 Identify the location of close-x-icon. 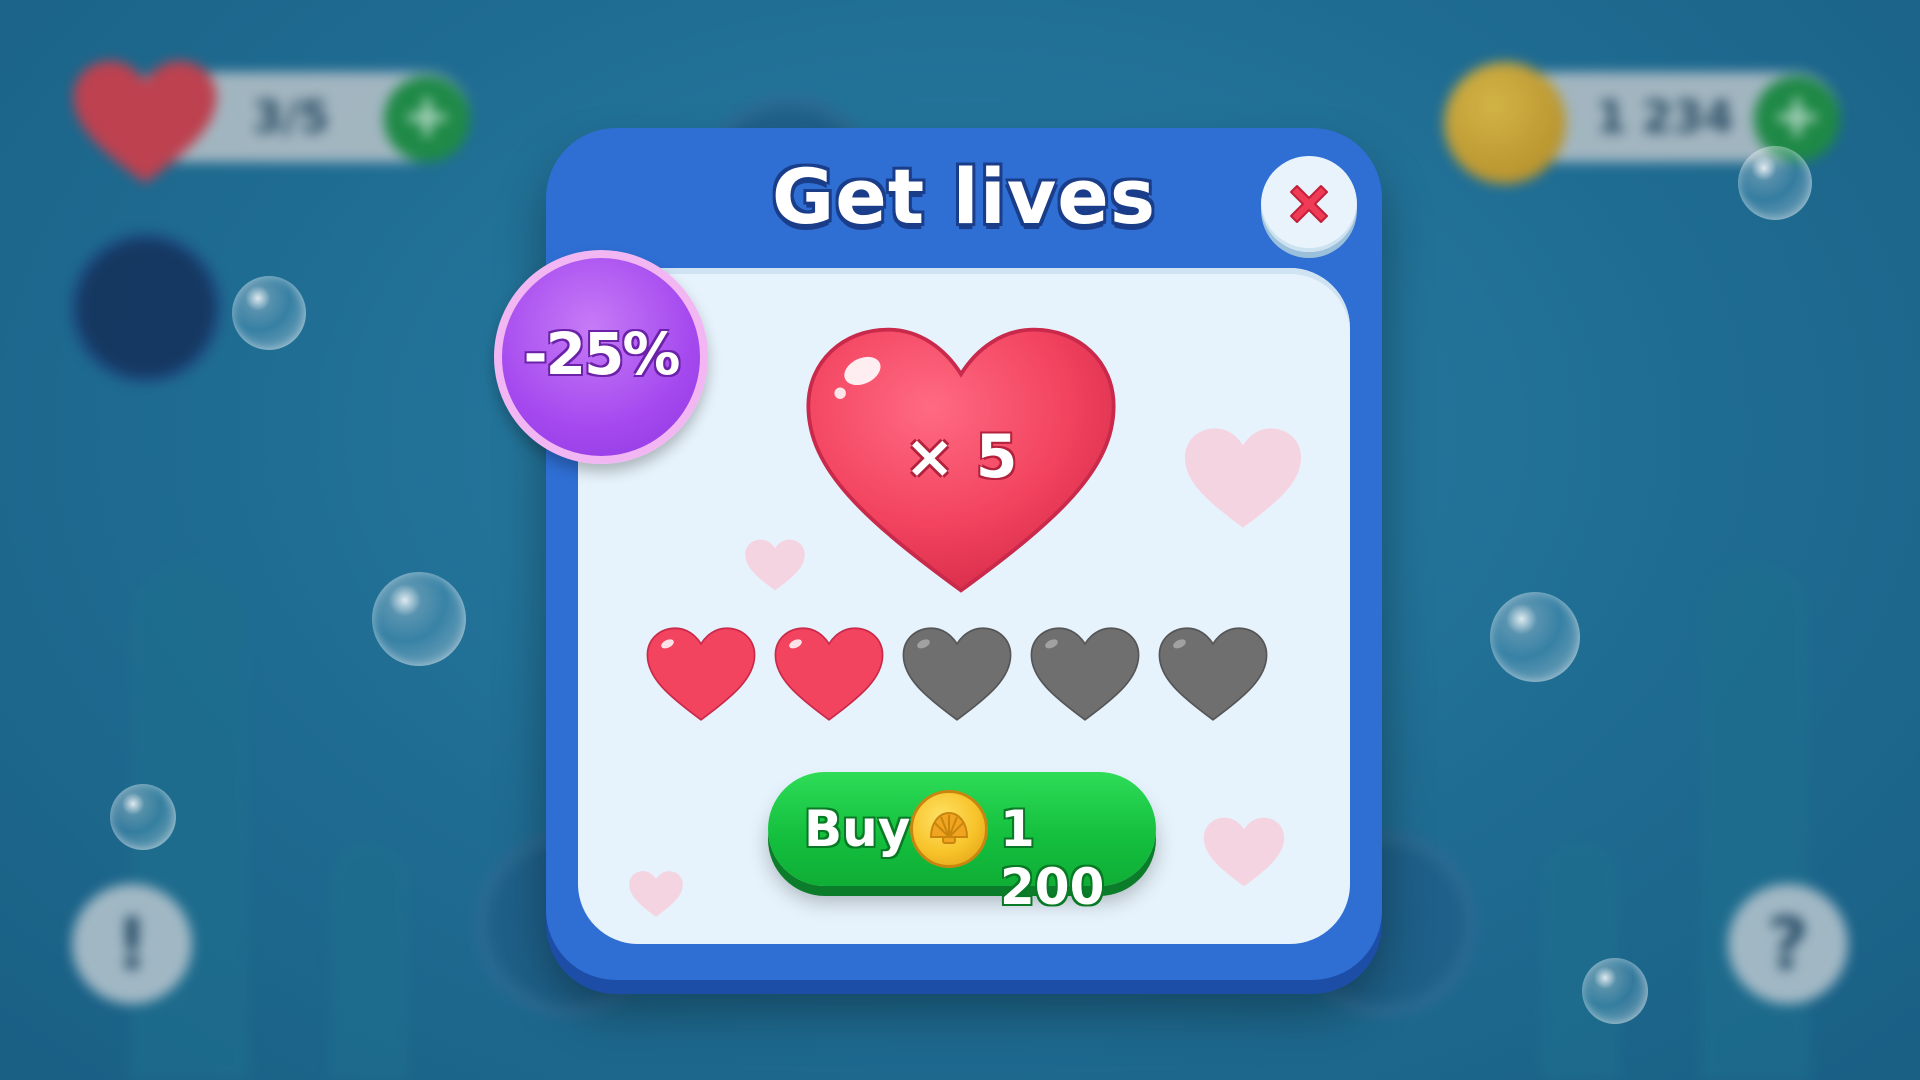
(1309, 204).